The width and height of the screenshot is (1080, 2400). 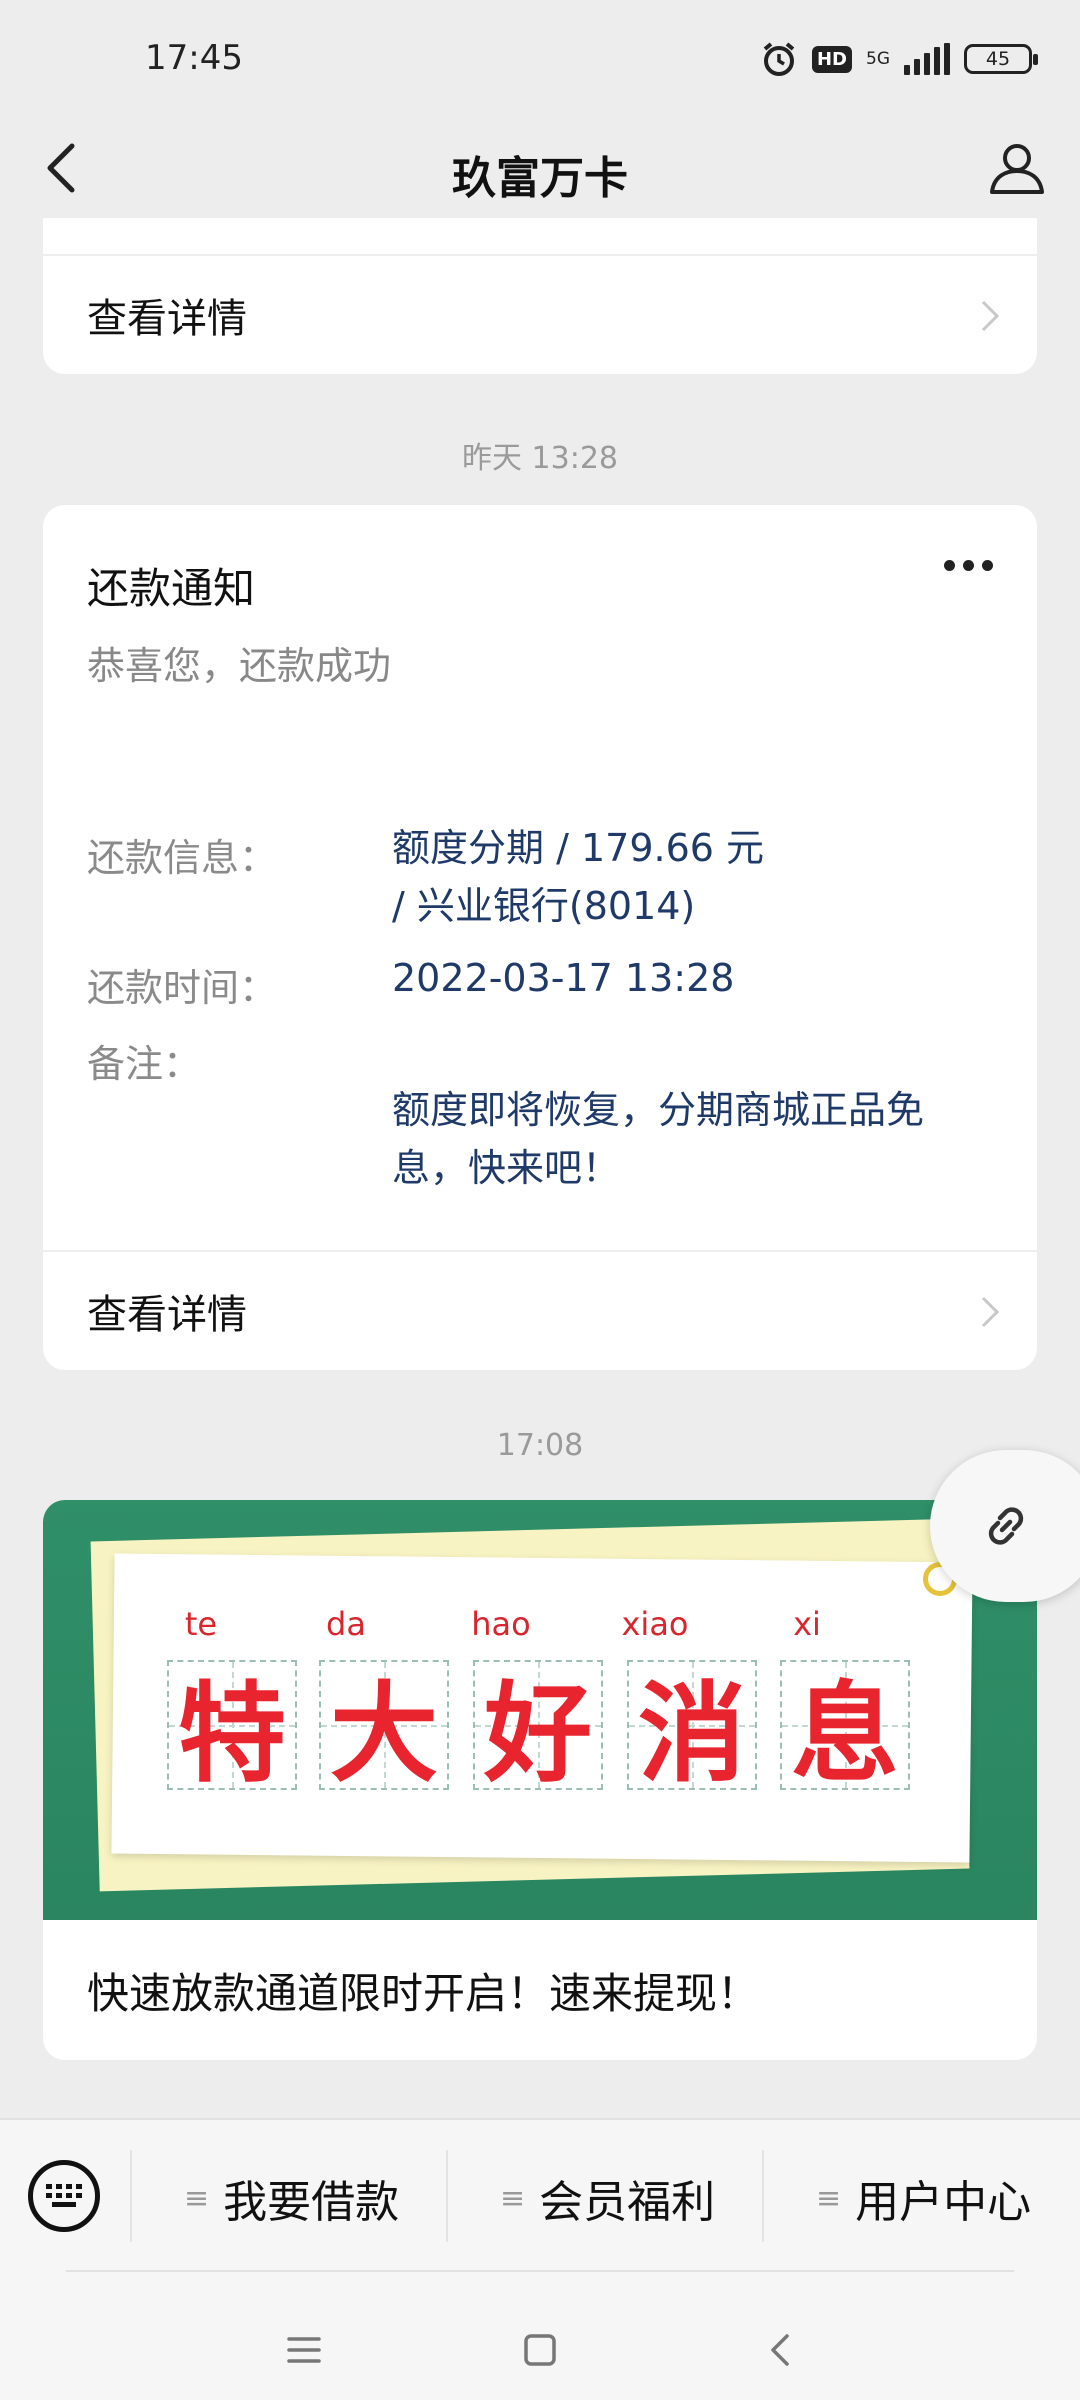 I want to click on hanzi-character: 息, so click(x=844, y=1734).